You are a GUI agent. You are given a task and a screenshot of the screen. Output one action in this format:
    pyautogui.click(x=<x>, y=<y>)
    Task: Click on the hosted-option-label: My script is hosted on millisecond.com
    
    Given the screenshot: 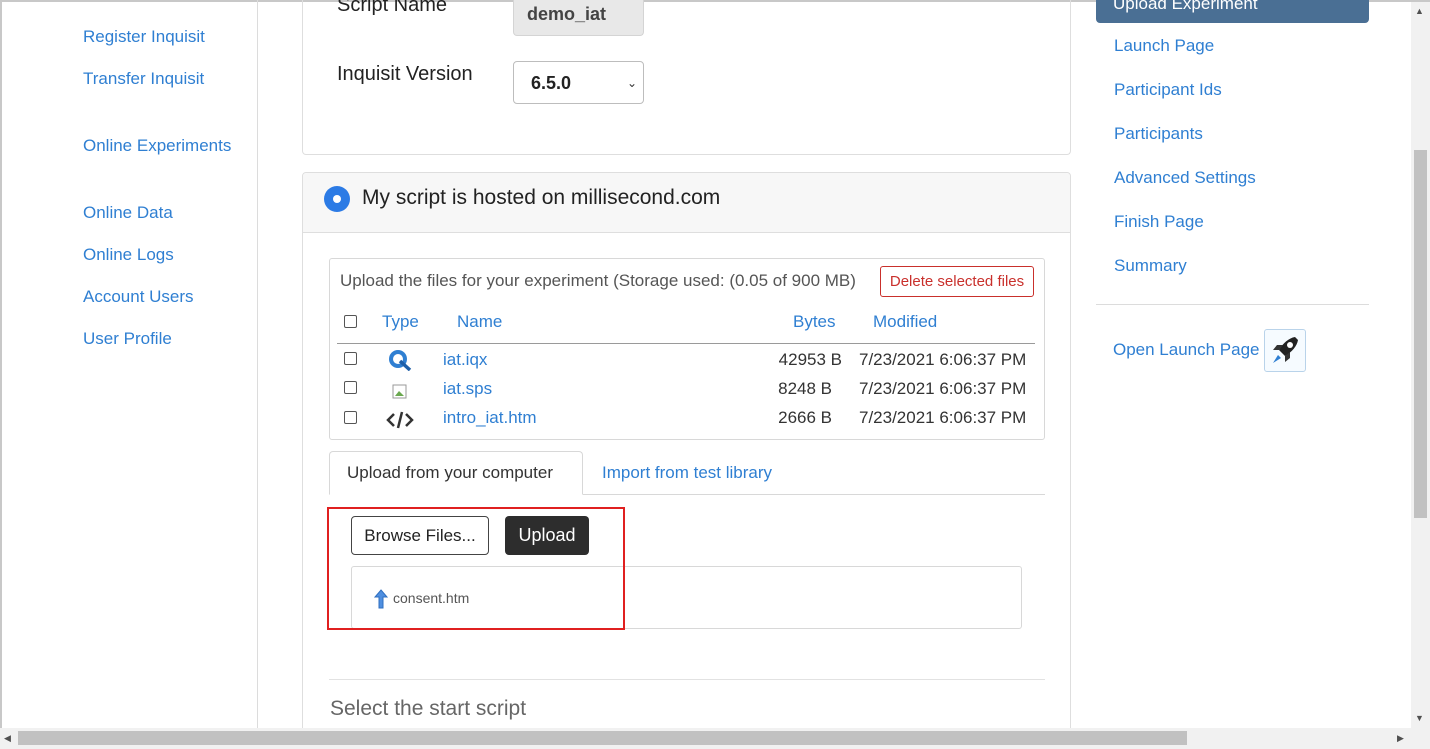 What is the action you would take?
    pyautogui.click(x=541, y=197)
    